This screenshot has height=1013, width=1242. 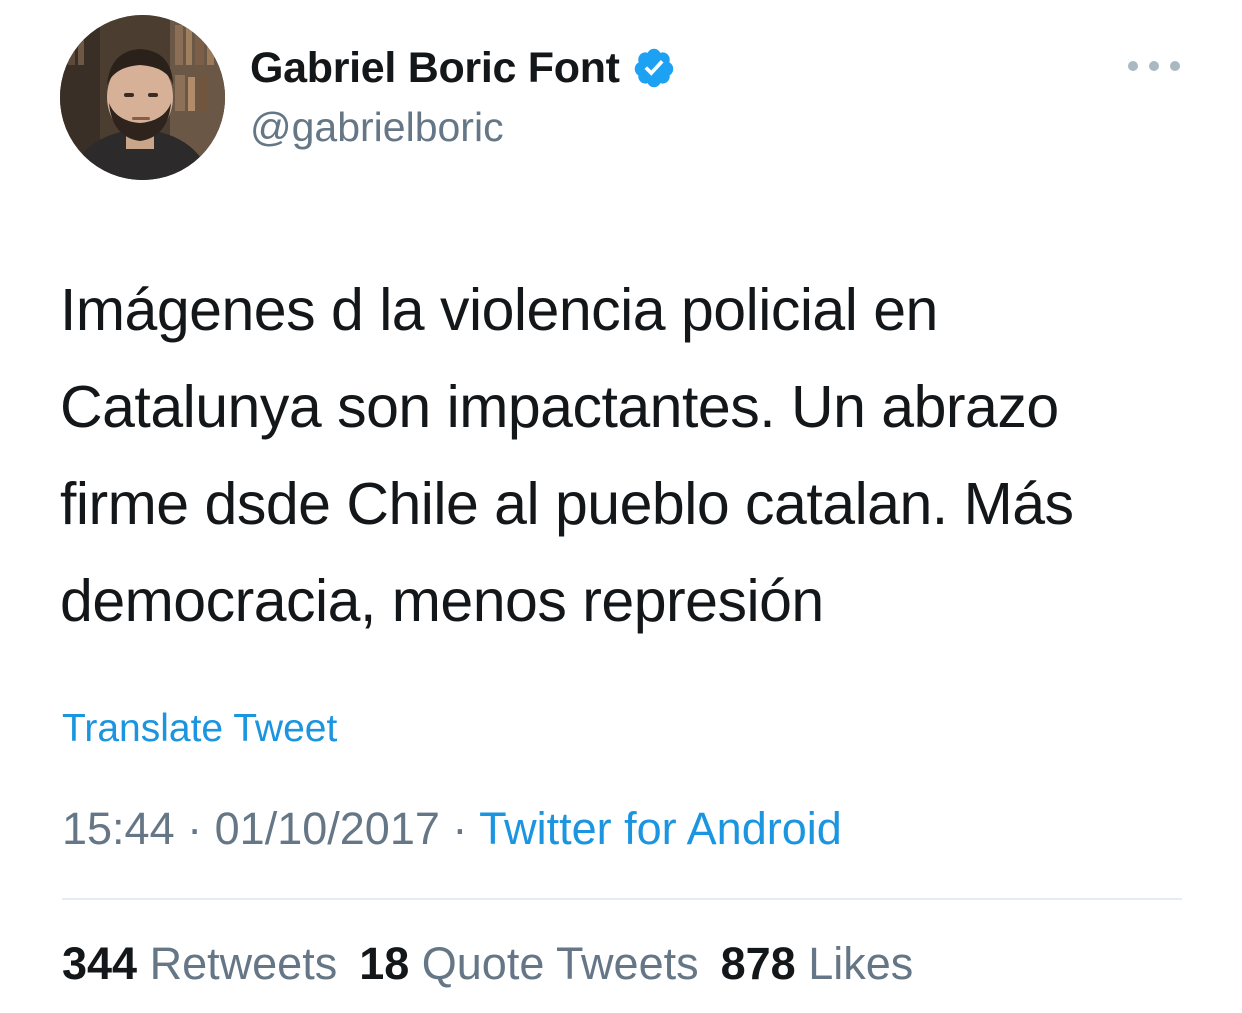 What do you see at coordinates (861, 963) in the screenshot?
I see `likes-label: Likes` at bounding box center [861, 963].